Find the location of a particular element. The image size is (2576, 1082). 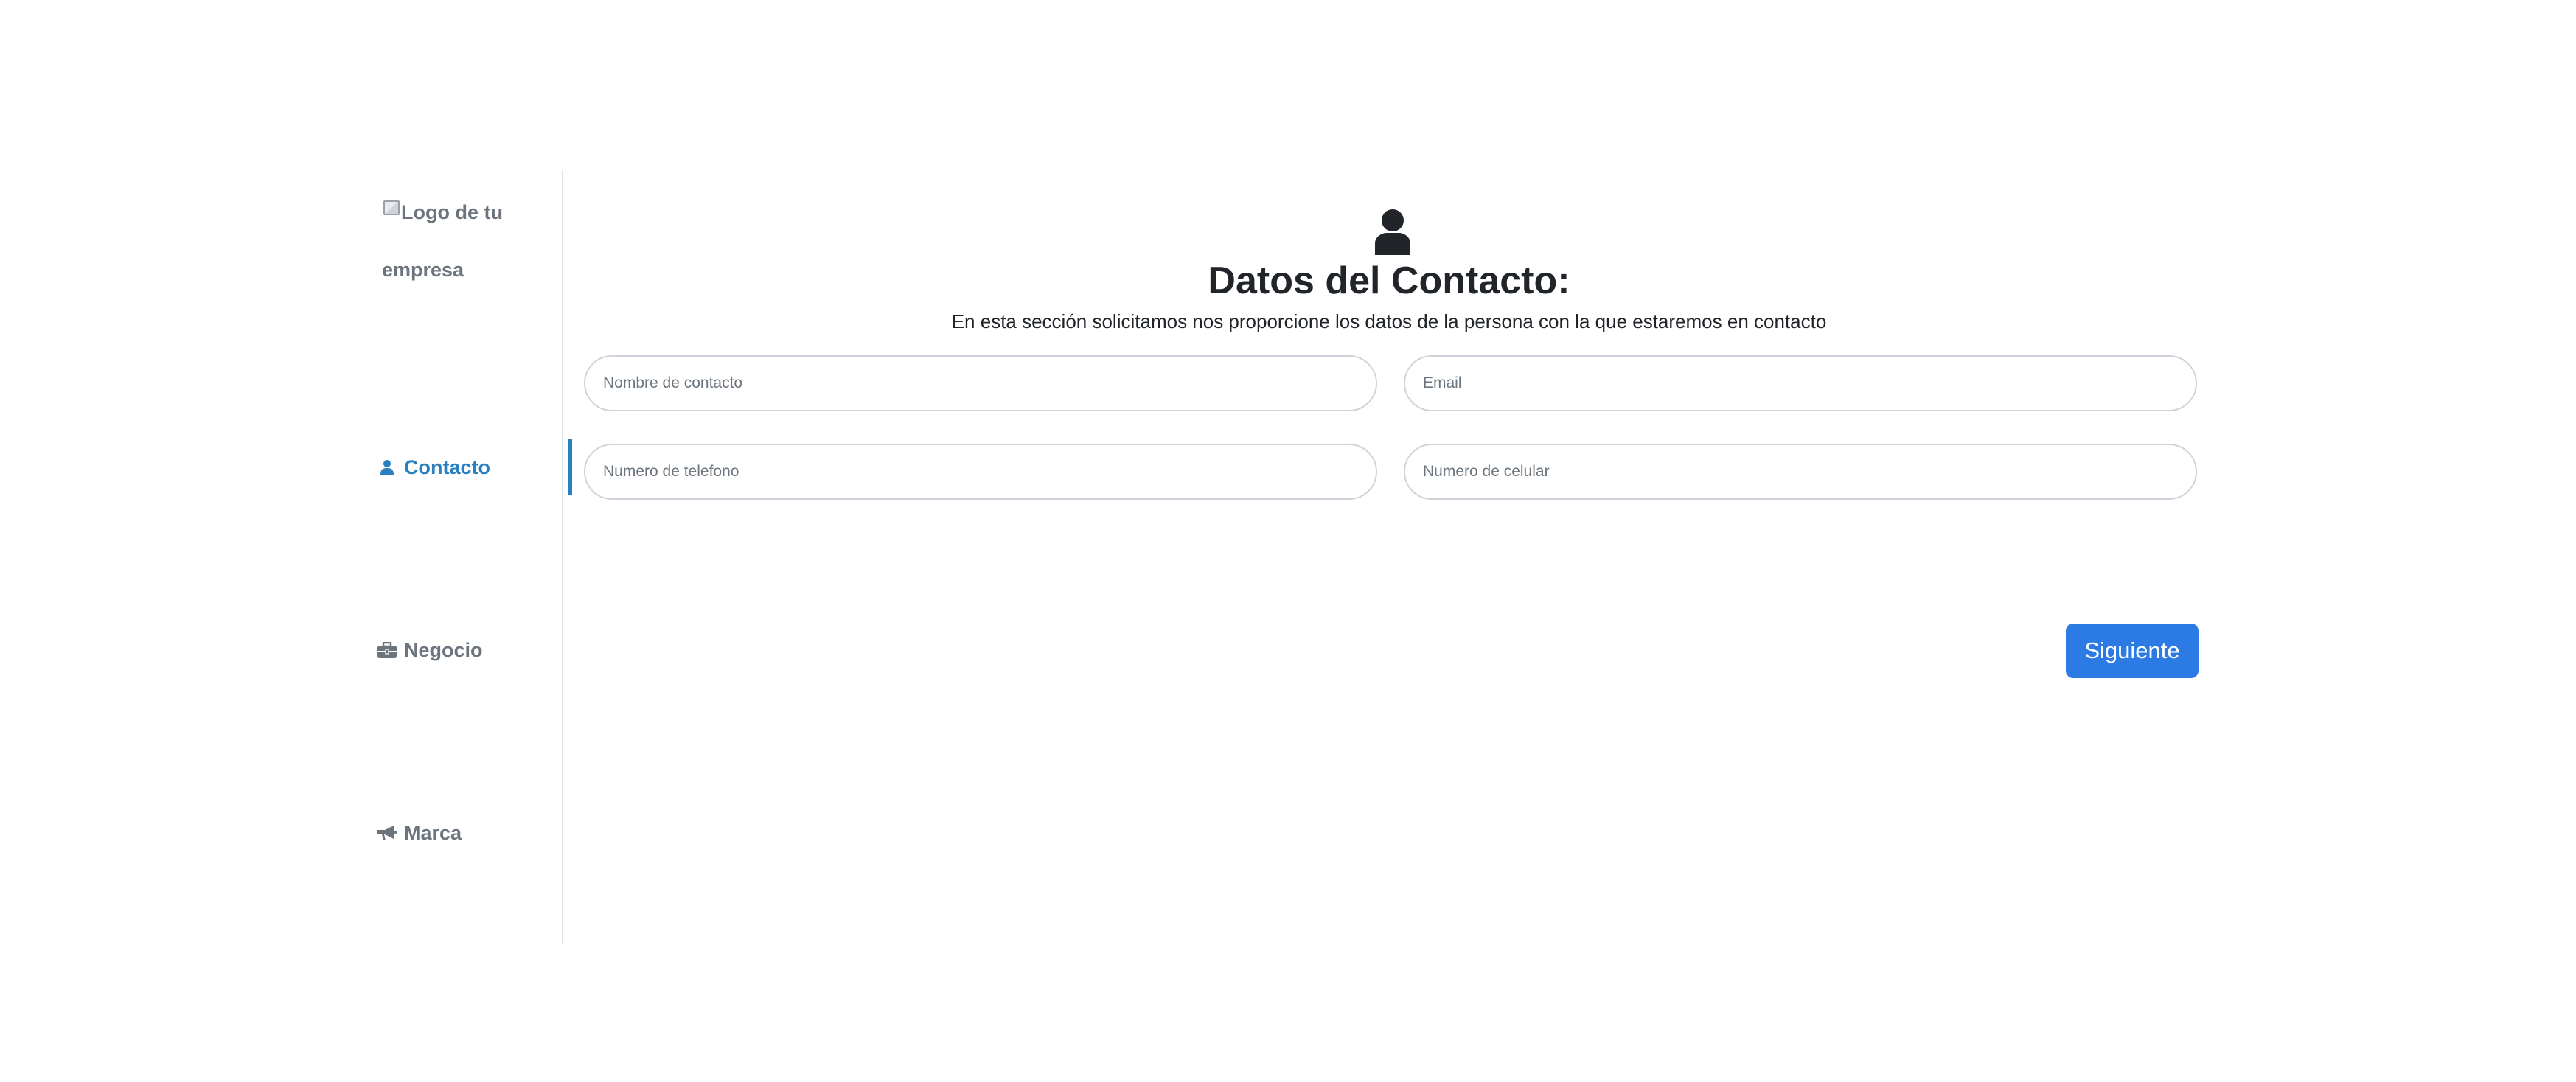

company-logo: Logo de tu empresa is located at coordinates (456, 239).